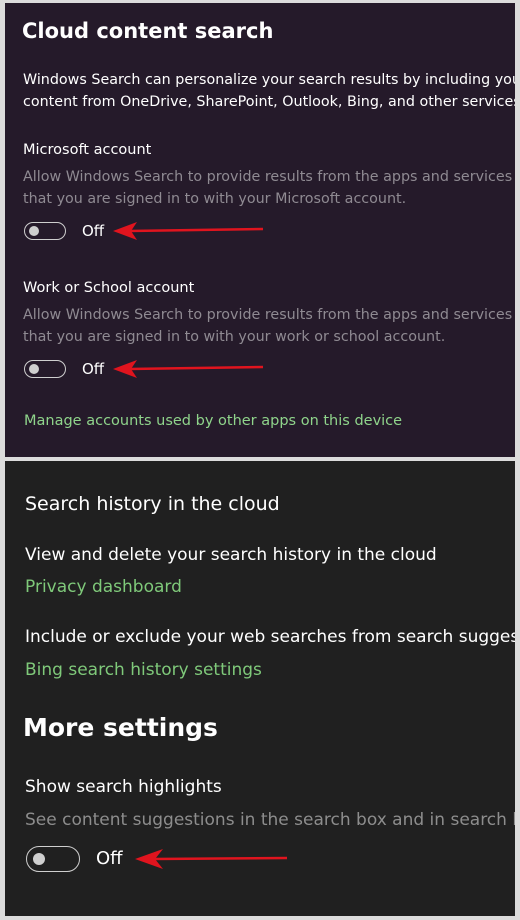 This screenshot has height=920, width=520. What do you see at coordinates (45, 369) in the screenshot?
I see `work-account-toggle` at bounding box center [45, 369].